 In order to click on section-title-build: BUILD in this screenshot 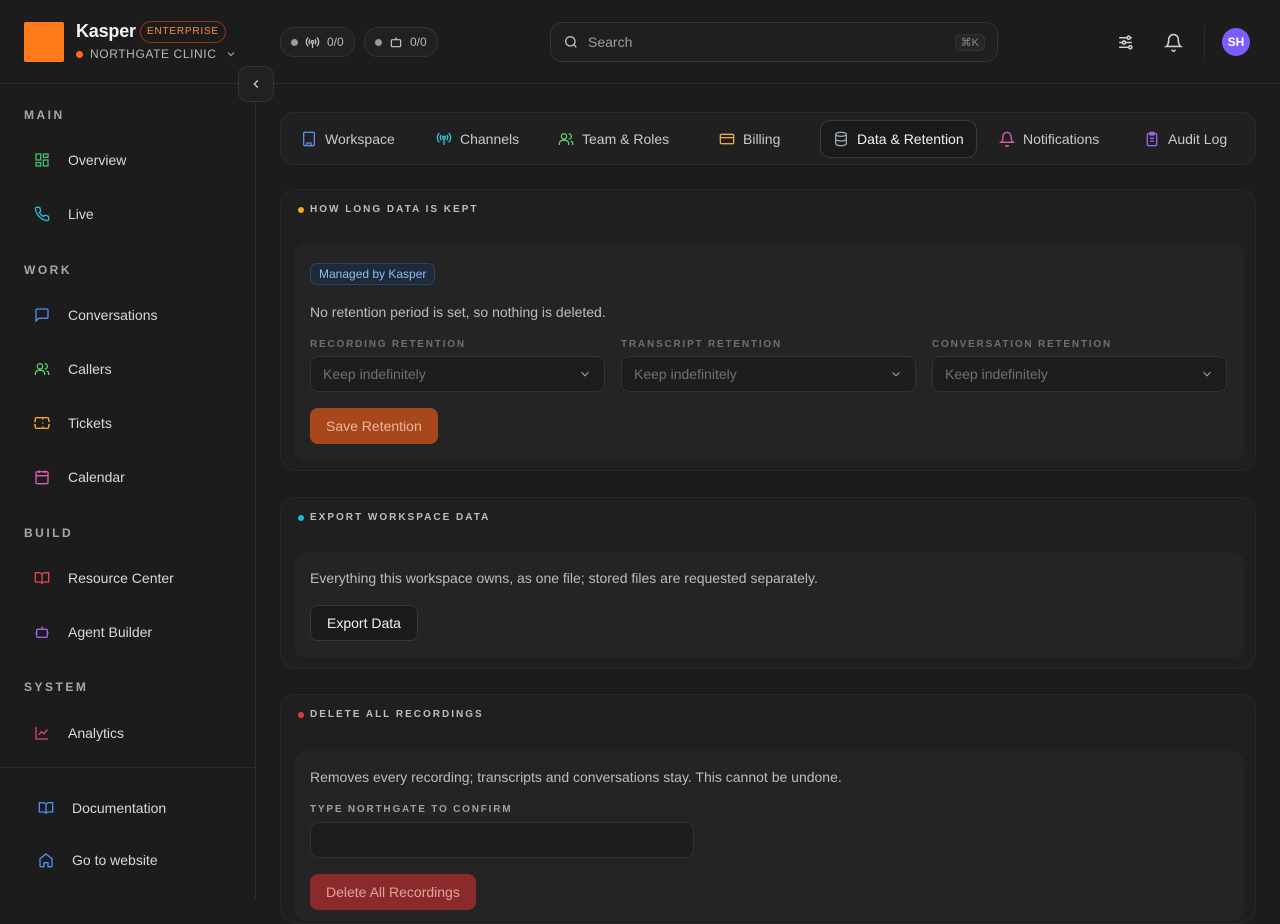, I will do `click(49, 533)`.